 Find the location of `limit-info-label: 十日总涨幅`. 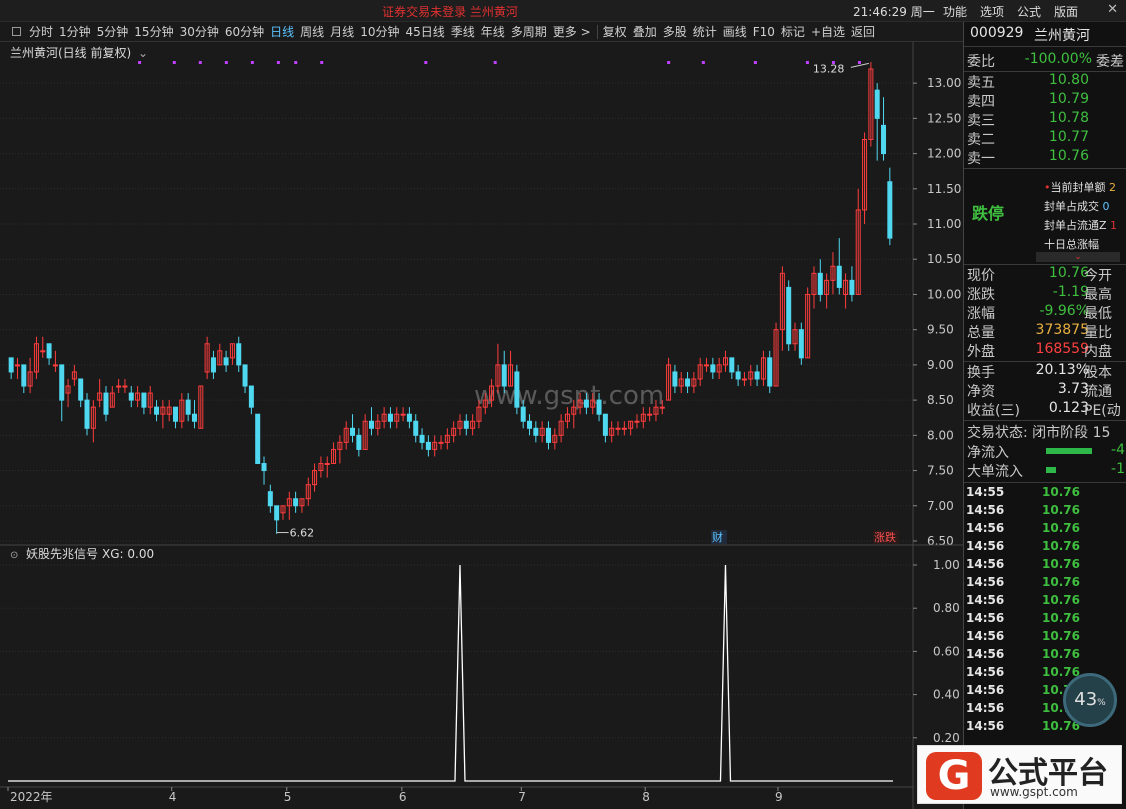

limit-info-label: 十日总涨幅 is located at coordinates (1071, 244).